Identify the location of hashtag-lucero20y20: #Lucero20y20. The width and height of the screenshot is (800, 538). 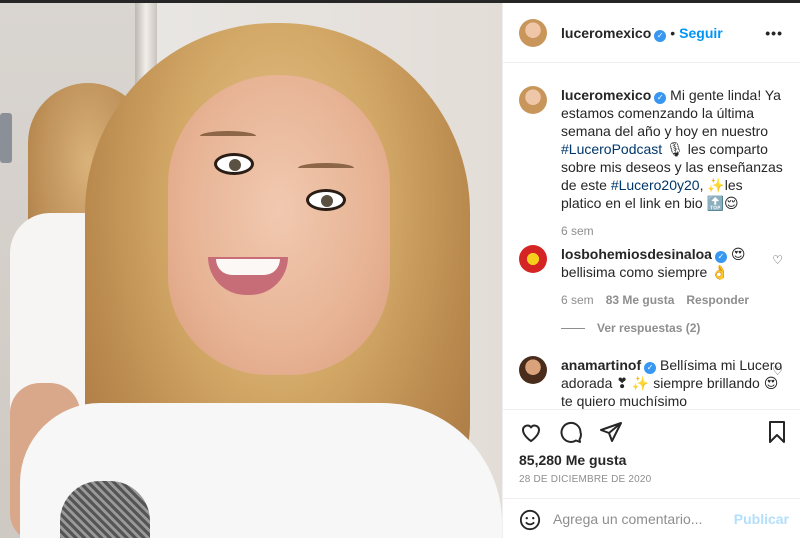
(655, 185).